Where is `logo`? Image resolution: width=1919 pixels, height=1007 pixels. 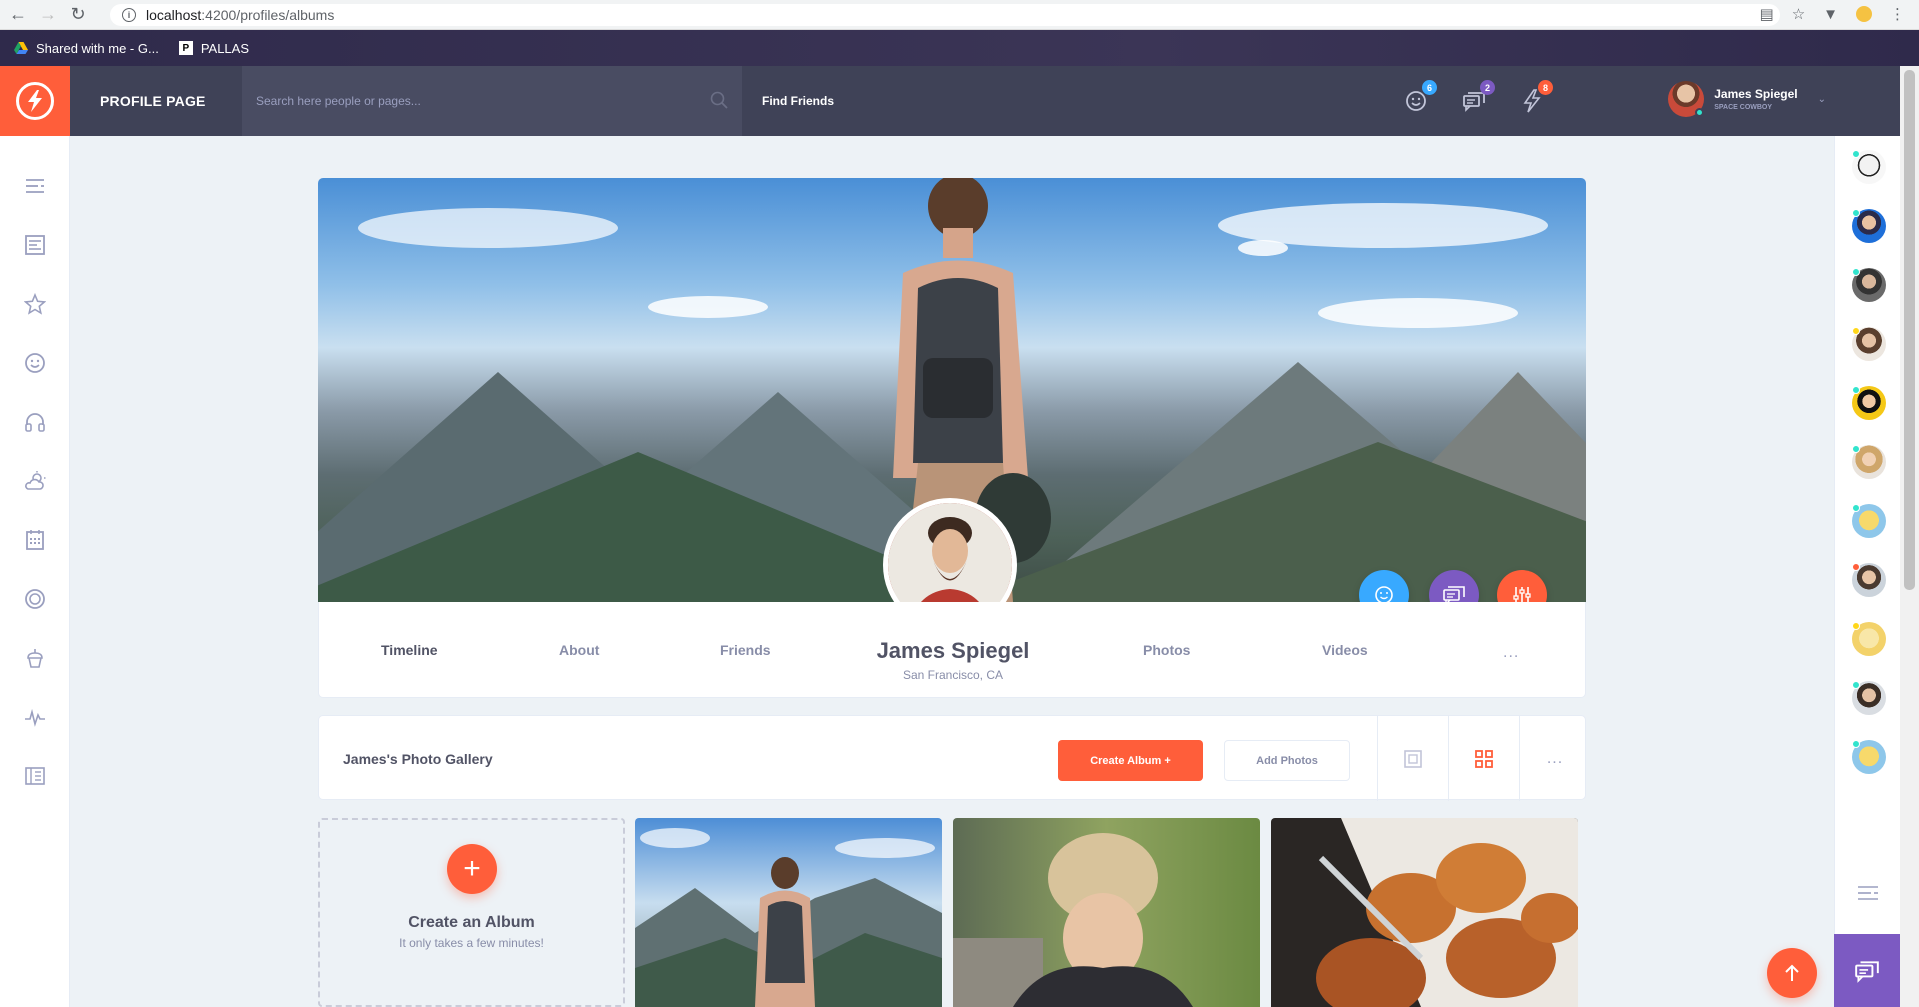
logo is located at coordinates (35, 101).